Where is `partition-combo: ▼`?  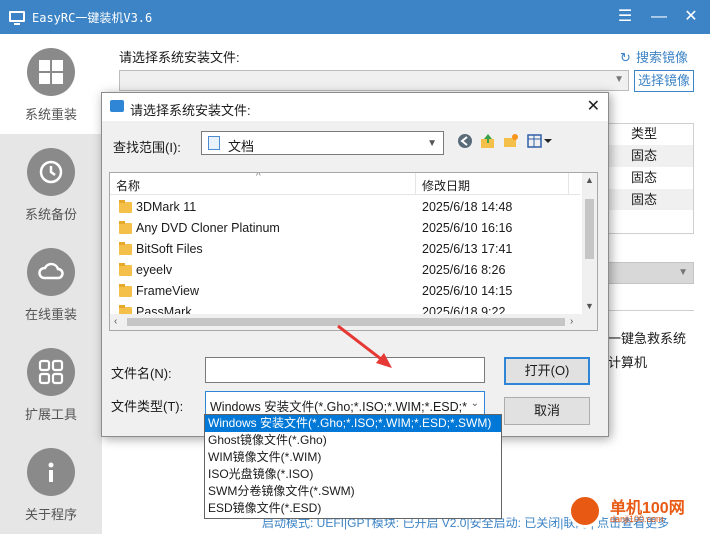
partition-combo: ▼ is located at coordinates (651, 273).